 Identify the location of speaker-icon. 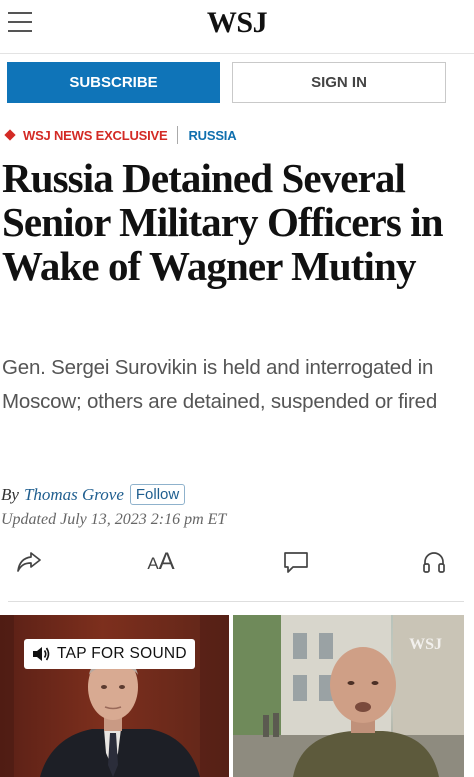
(41, 654).